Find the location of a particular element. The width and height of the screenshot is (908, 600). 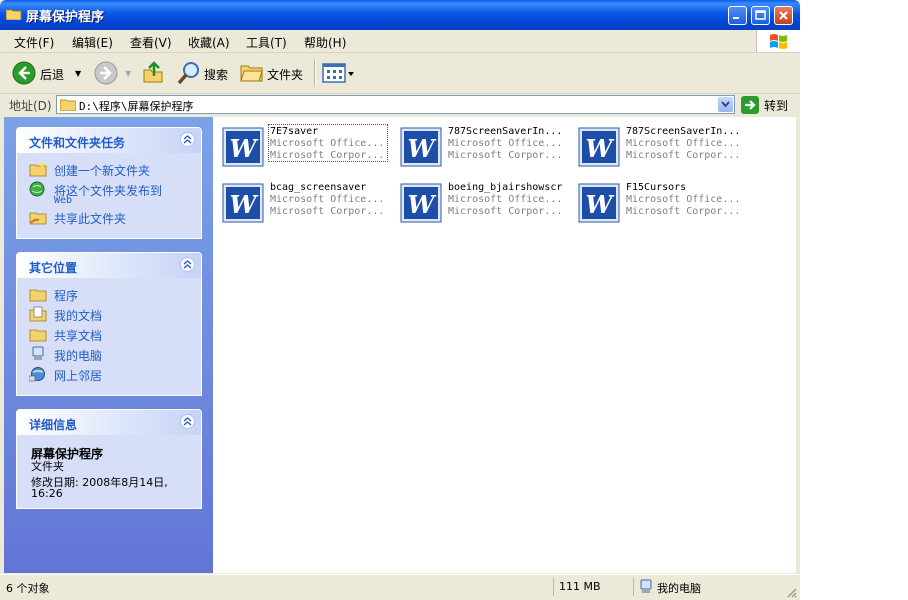

address-dropdown-button is located at coordinates (725, 104).